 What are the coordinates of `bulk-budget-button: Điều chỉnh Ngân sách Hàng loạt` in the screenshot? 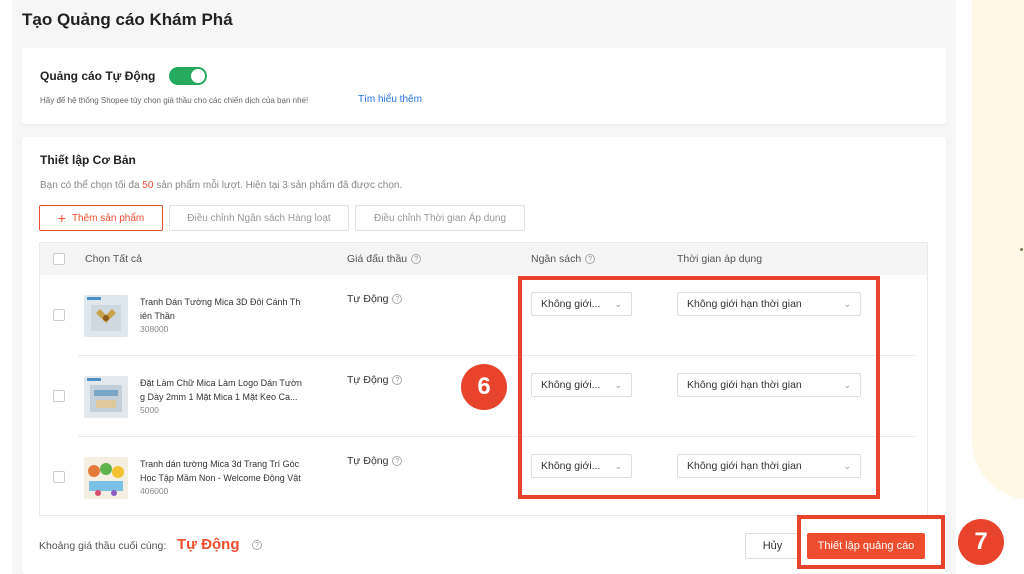 It's located at (259, 218).